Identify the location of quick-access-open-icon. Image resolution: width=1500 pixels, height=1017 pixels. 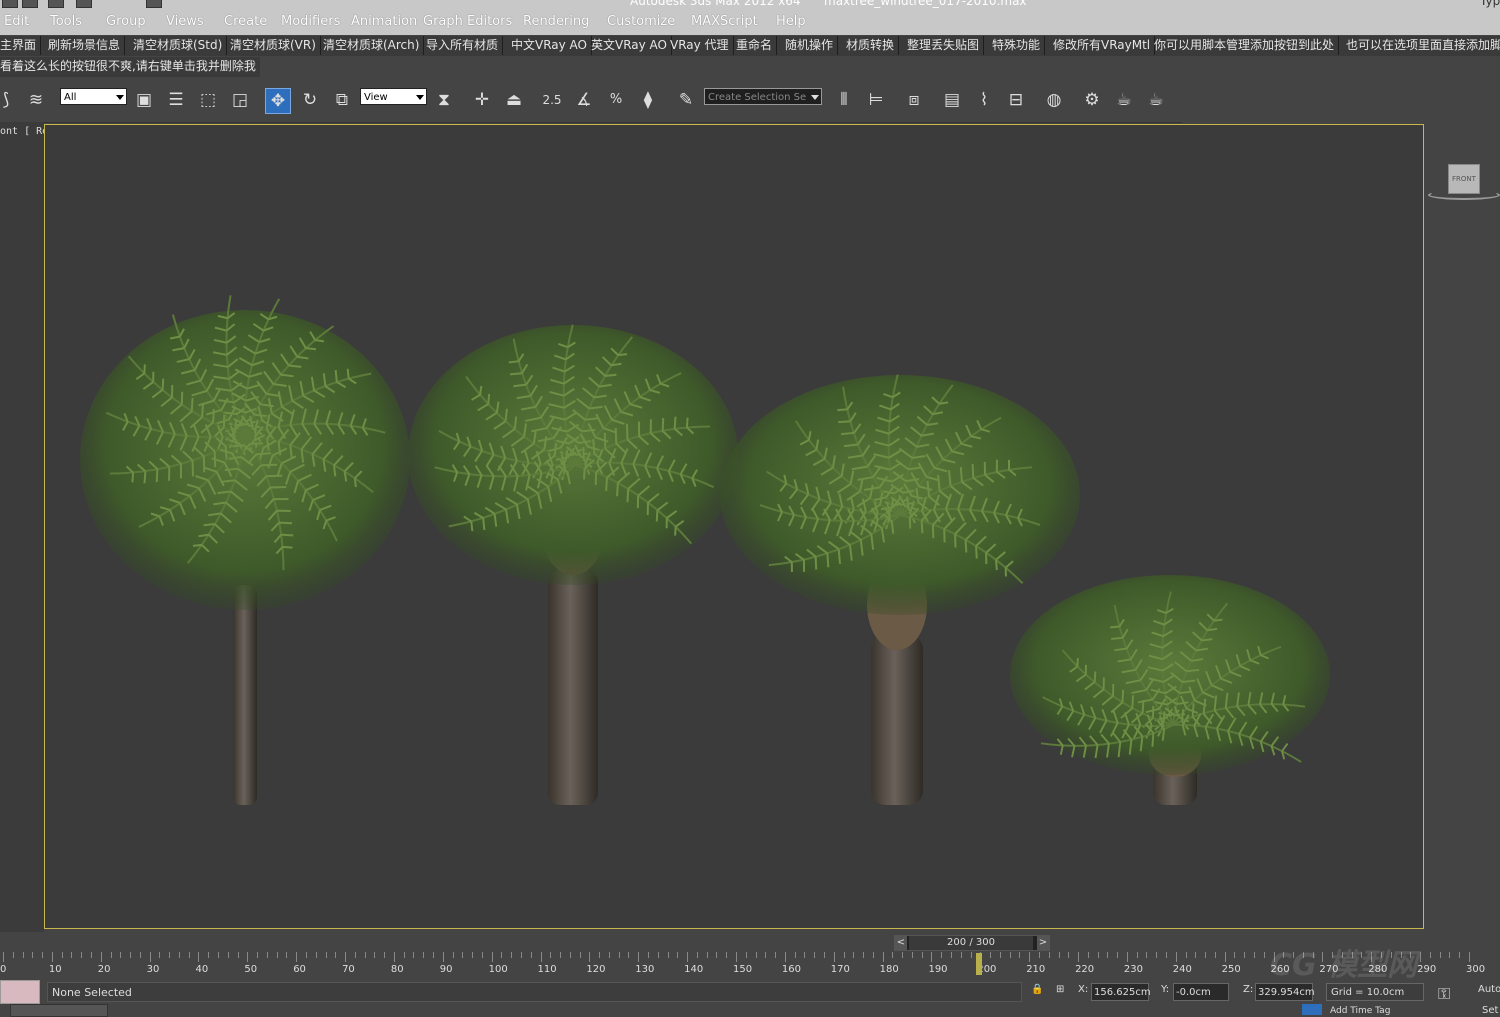
(30, 4).